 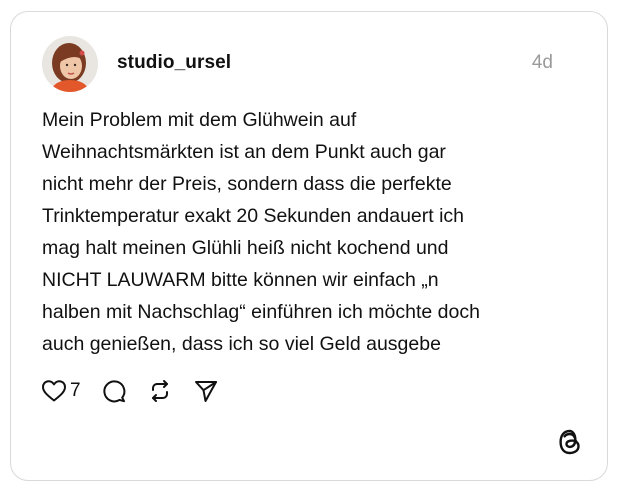 What do you see at coordinates (130, 391) in the screenshot?
I see `action-bar: 7` at bounding box center [130, 391].